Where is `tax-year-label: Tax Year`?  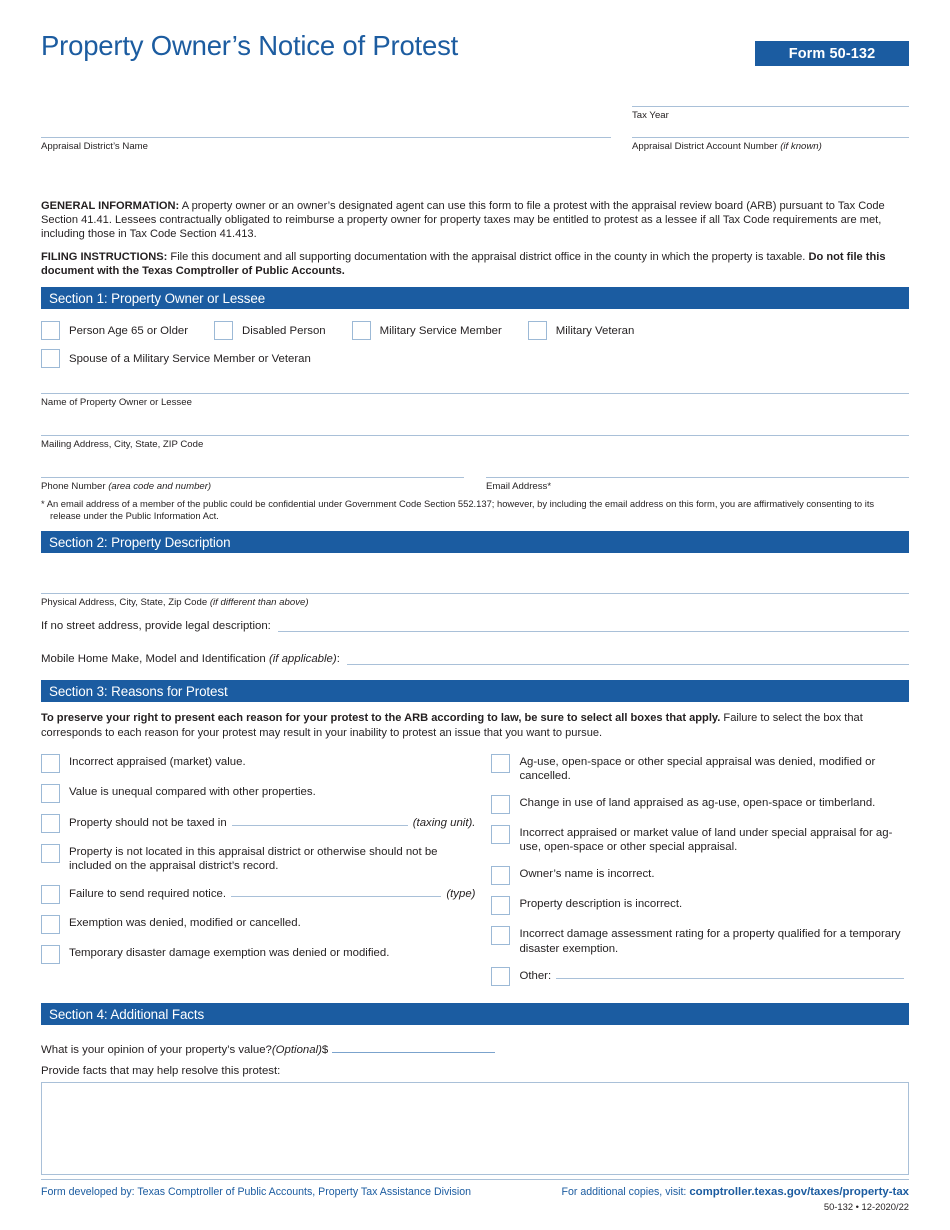 tax-year-label: Tax Year is located at coordinates (650, 115).